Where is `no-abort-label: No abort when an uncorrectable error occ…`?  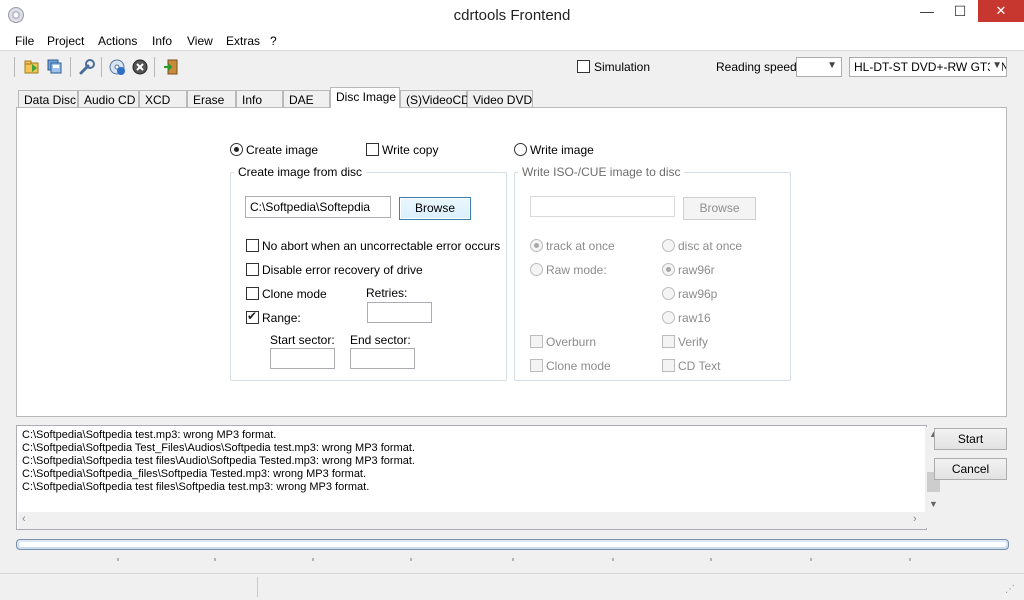
no-abort-label: No abort when an uncorrectable error occ… is located at coordinates (381, 246).